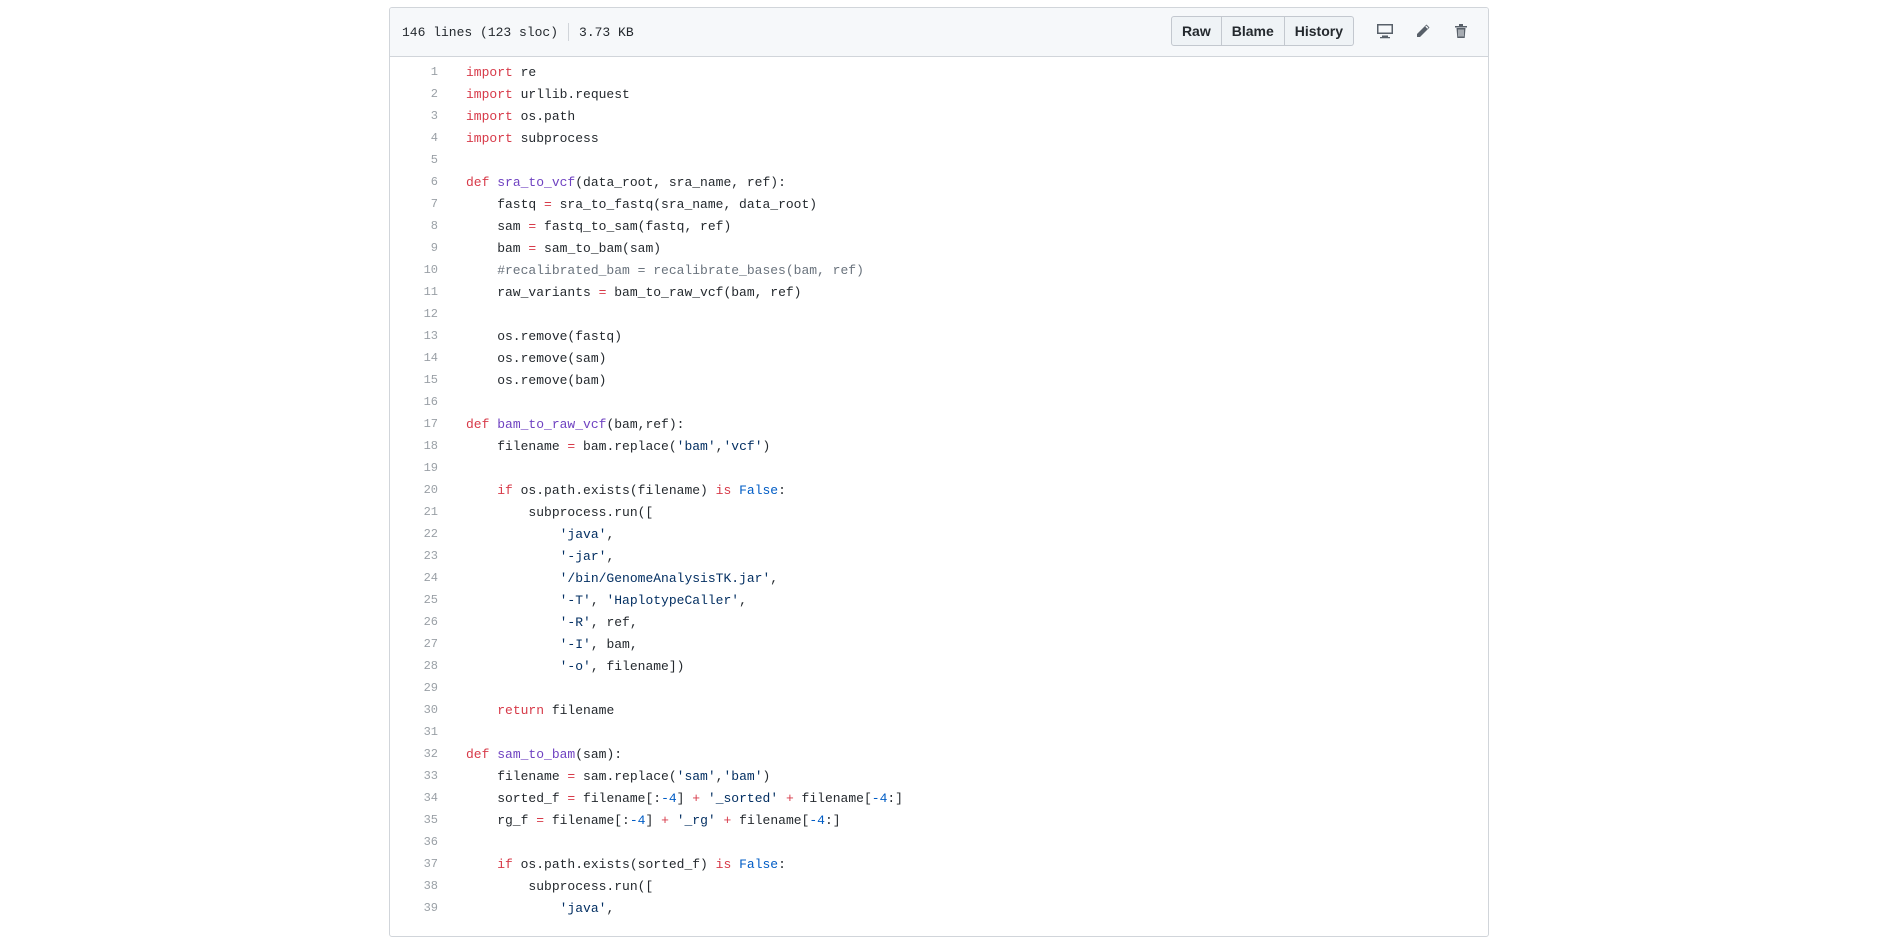 This screenshot has width=1882, height=937. I want to click on blame-button: Blame, so click(1253, 31).